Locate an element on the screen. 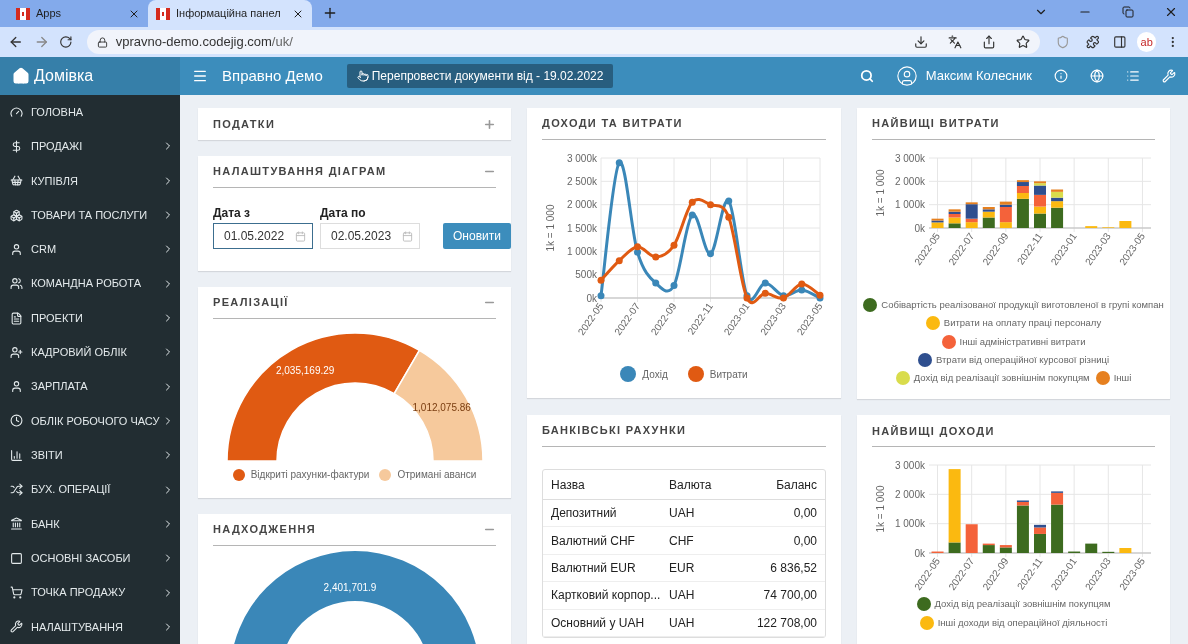 This screenshot has width=1188, height=644. sidebar-item: БУХ. ОПЕРАЦІЇ is located at coordinates (90, 489).